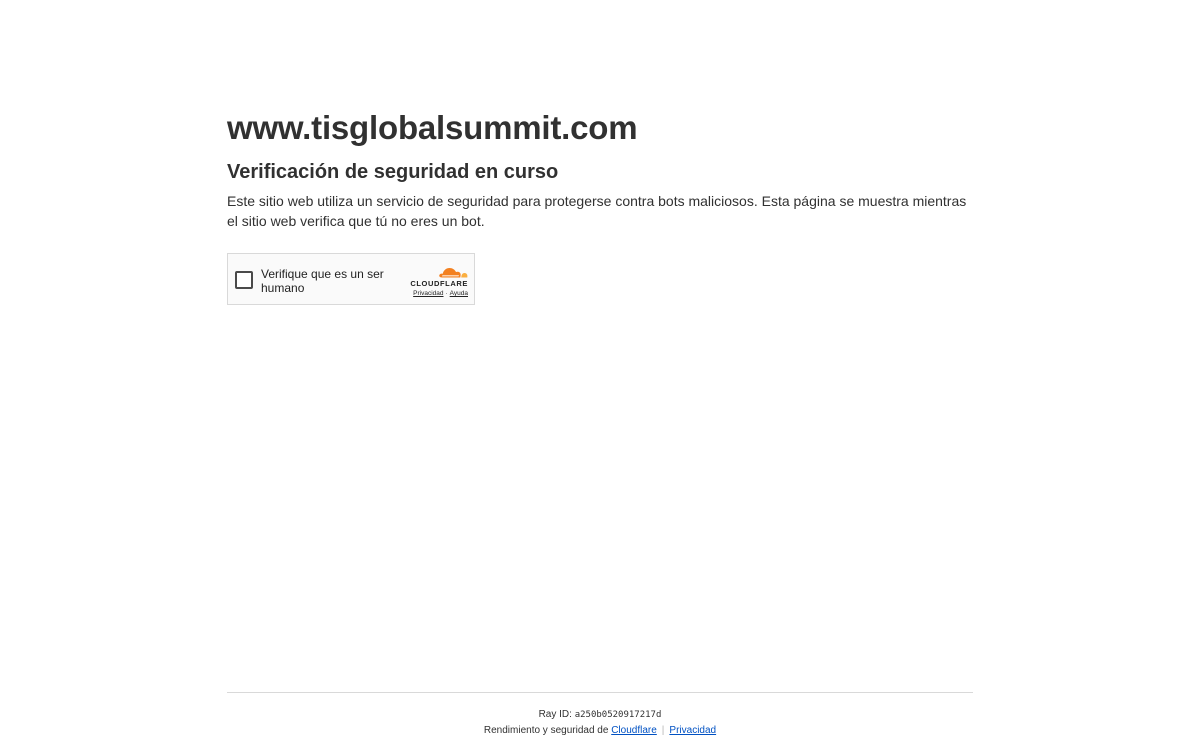 The image size is (1200, 750). What do you see at coordinates (453, 273) in the screenshot?
I see `cloudflare-cloud-icon` at bounding box center [453, 273].